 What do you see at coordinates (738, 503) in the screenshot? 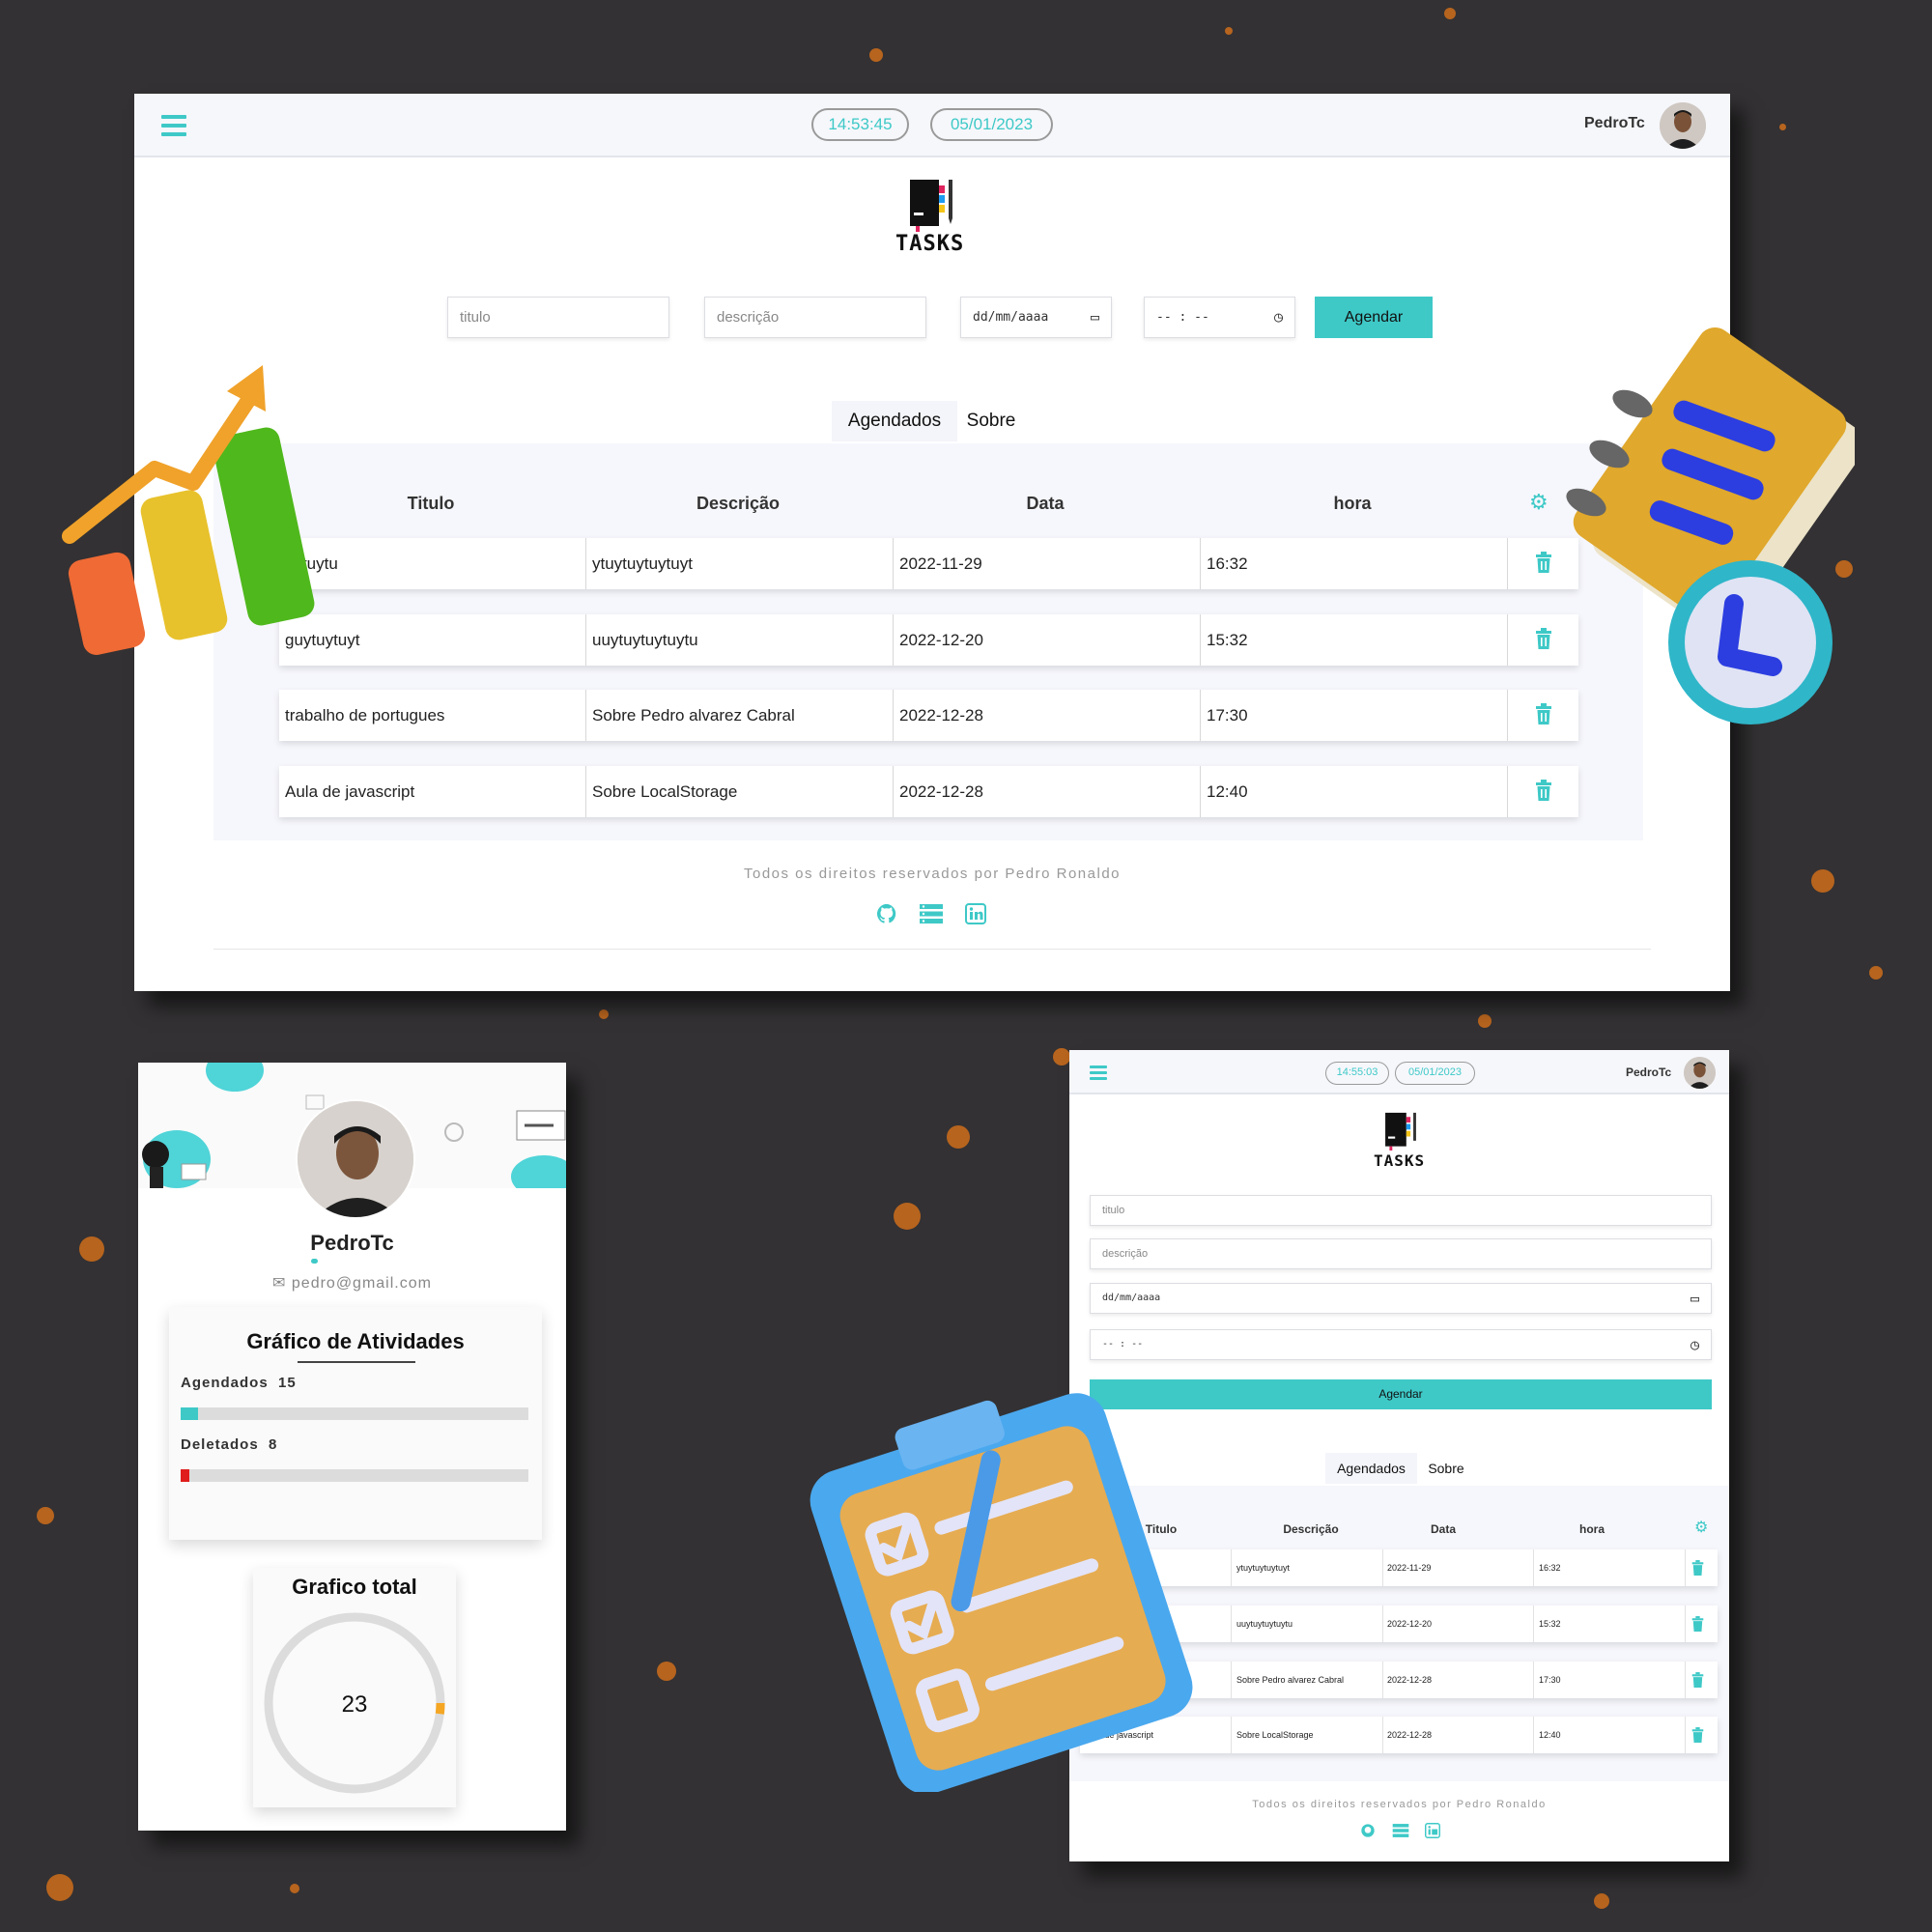
I see `column-header-description: Descrição` at bounding box center [738, 503].